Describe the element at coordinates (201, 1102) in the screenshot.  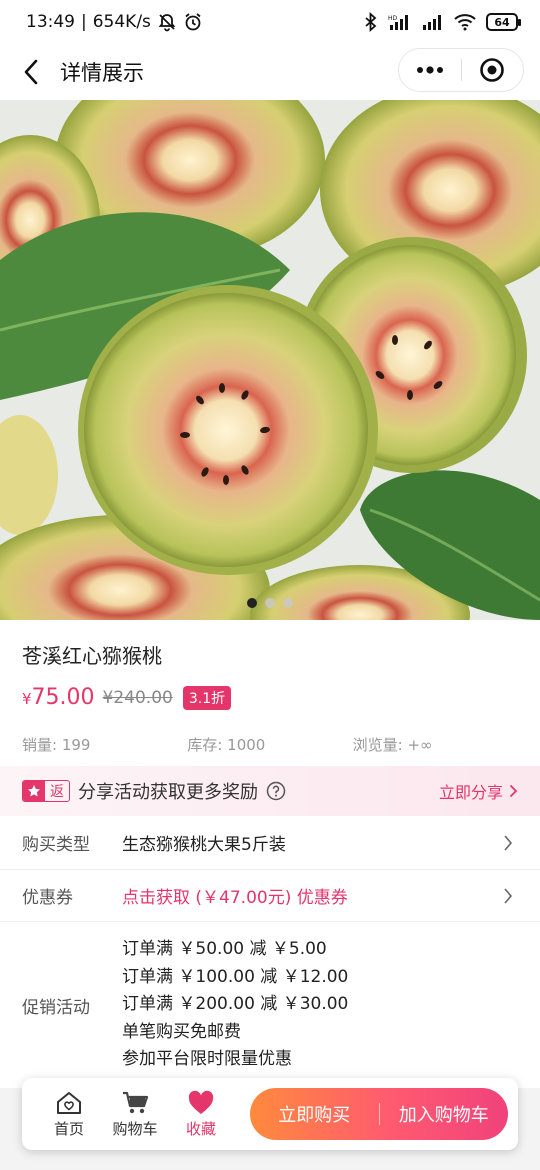
I see `heart-icon` at that location.